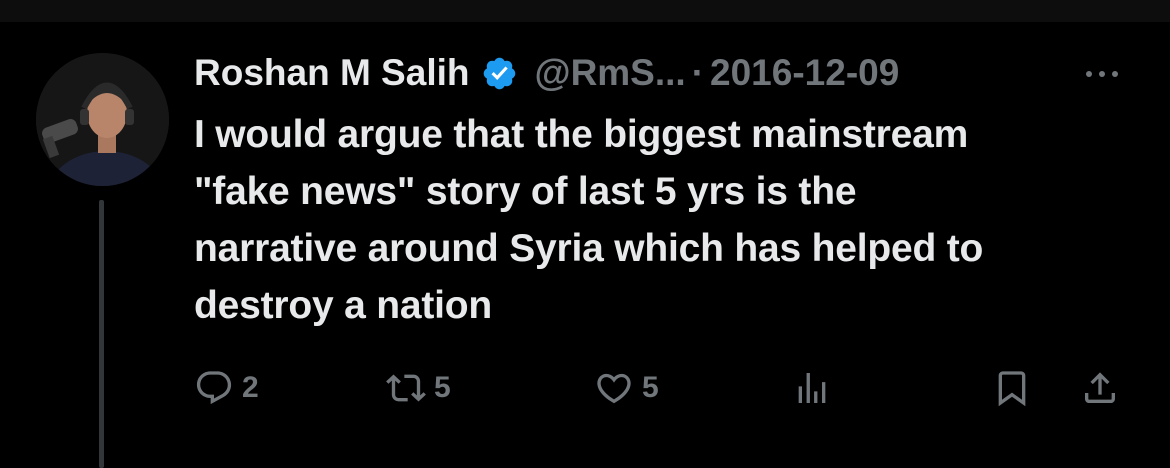  What do you see at coordinates (585, 11) in the screenshot?
I see `top-bar` at bounding box center [585, 11].